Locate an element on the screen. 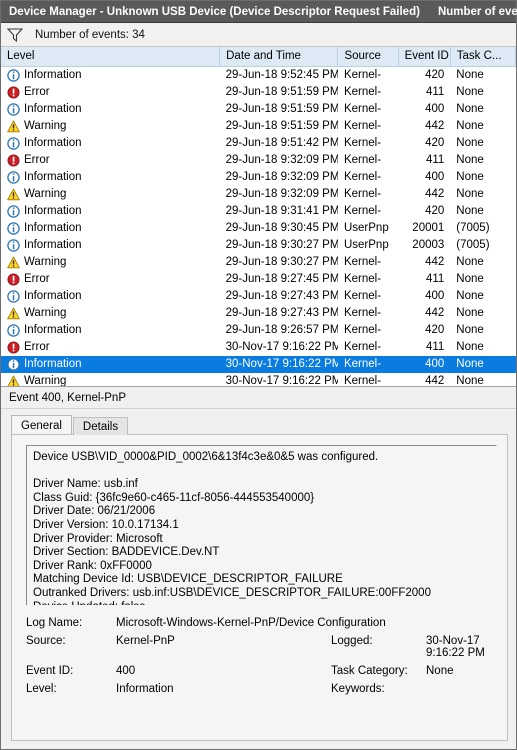  column-header-event-id: Event ID is located at coordinates (424, 57).